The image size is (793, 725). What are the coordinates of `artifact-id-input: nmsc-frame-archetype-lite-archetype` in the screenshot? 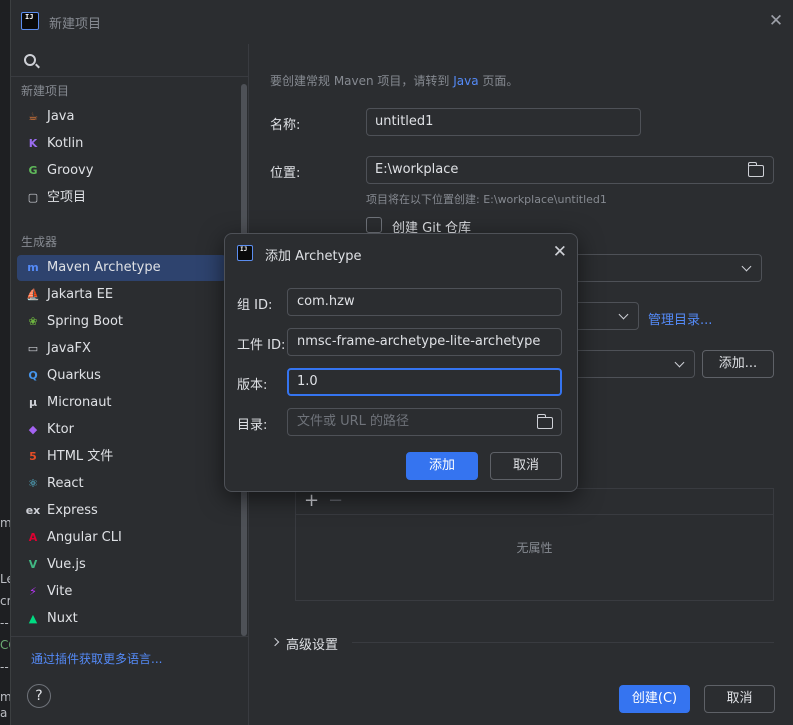 It's located at (424, 342).